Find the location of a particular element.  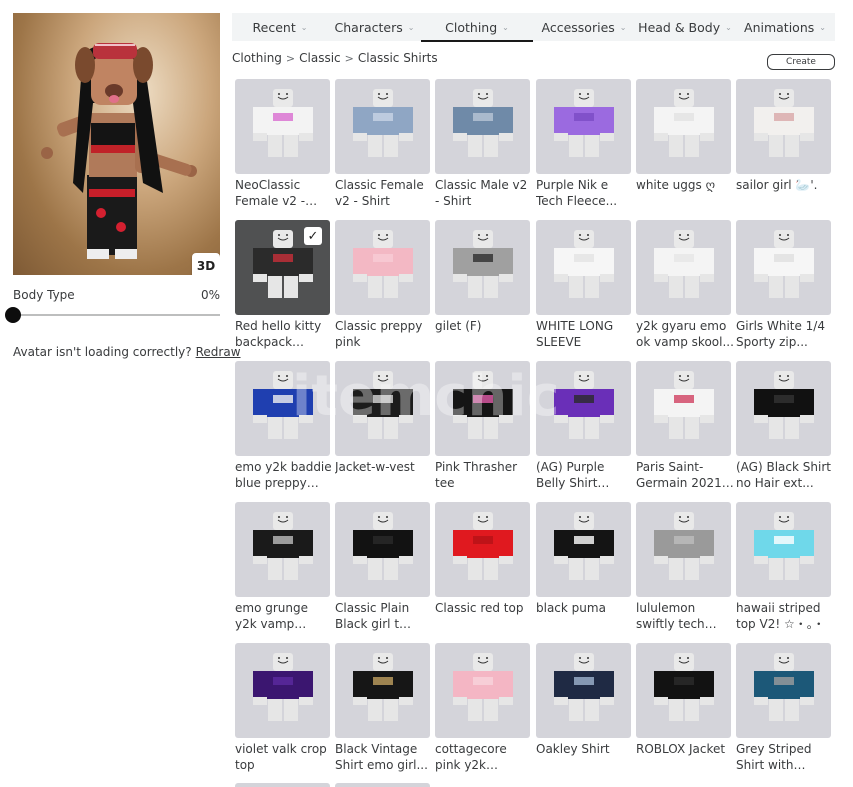

tab-head-body: Head & Body ⌄ is located at coordinates (685, 27).